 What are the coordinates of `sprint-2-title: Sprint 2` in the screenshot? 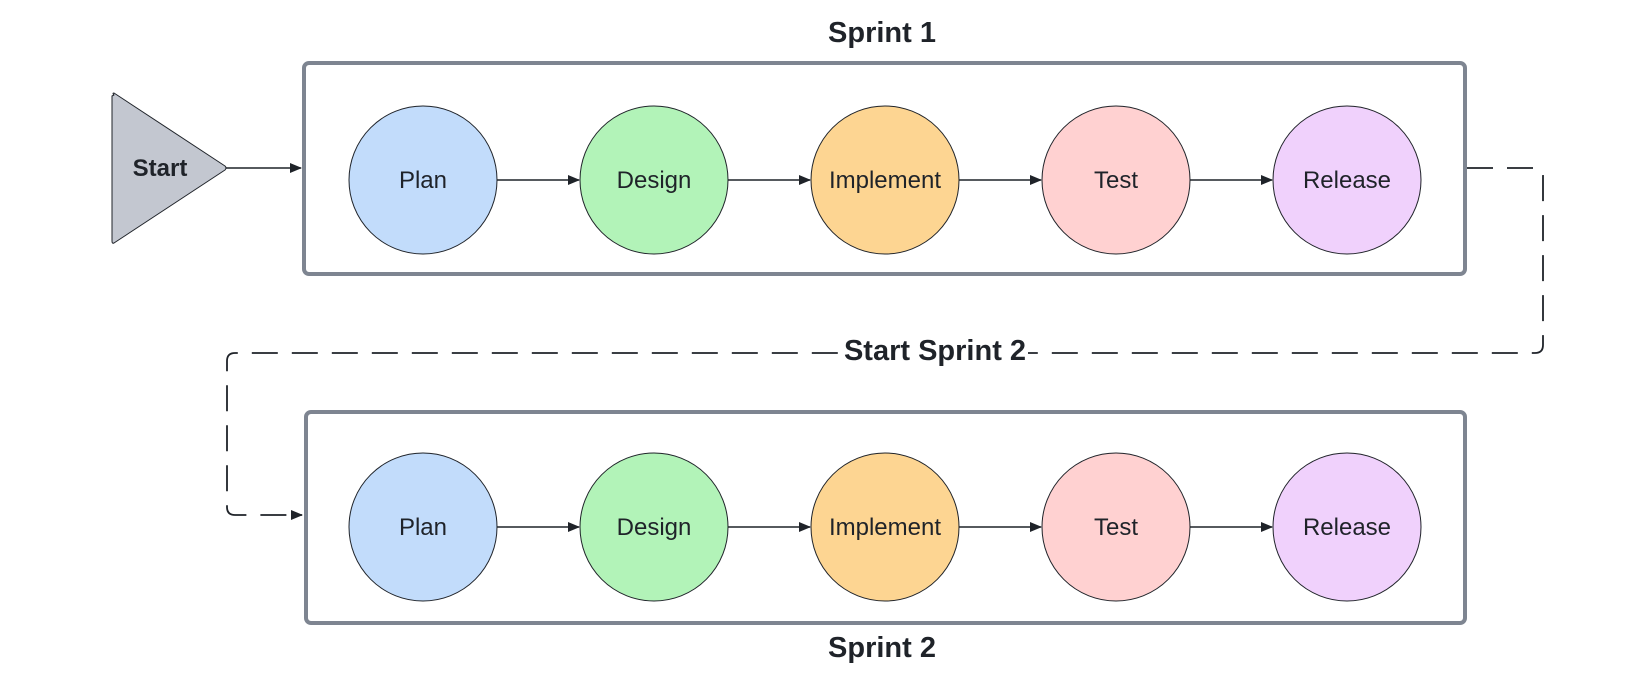 It's located at (882, 648).